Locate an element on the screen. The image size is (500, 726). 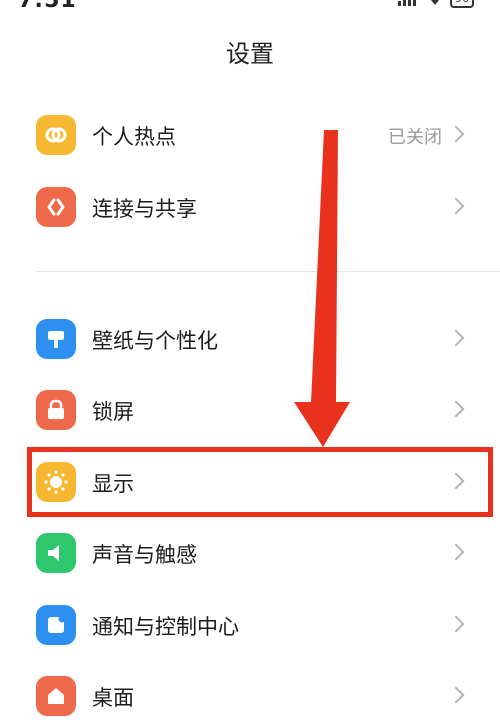
wifi-icon is located at coordinates (435, 2).